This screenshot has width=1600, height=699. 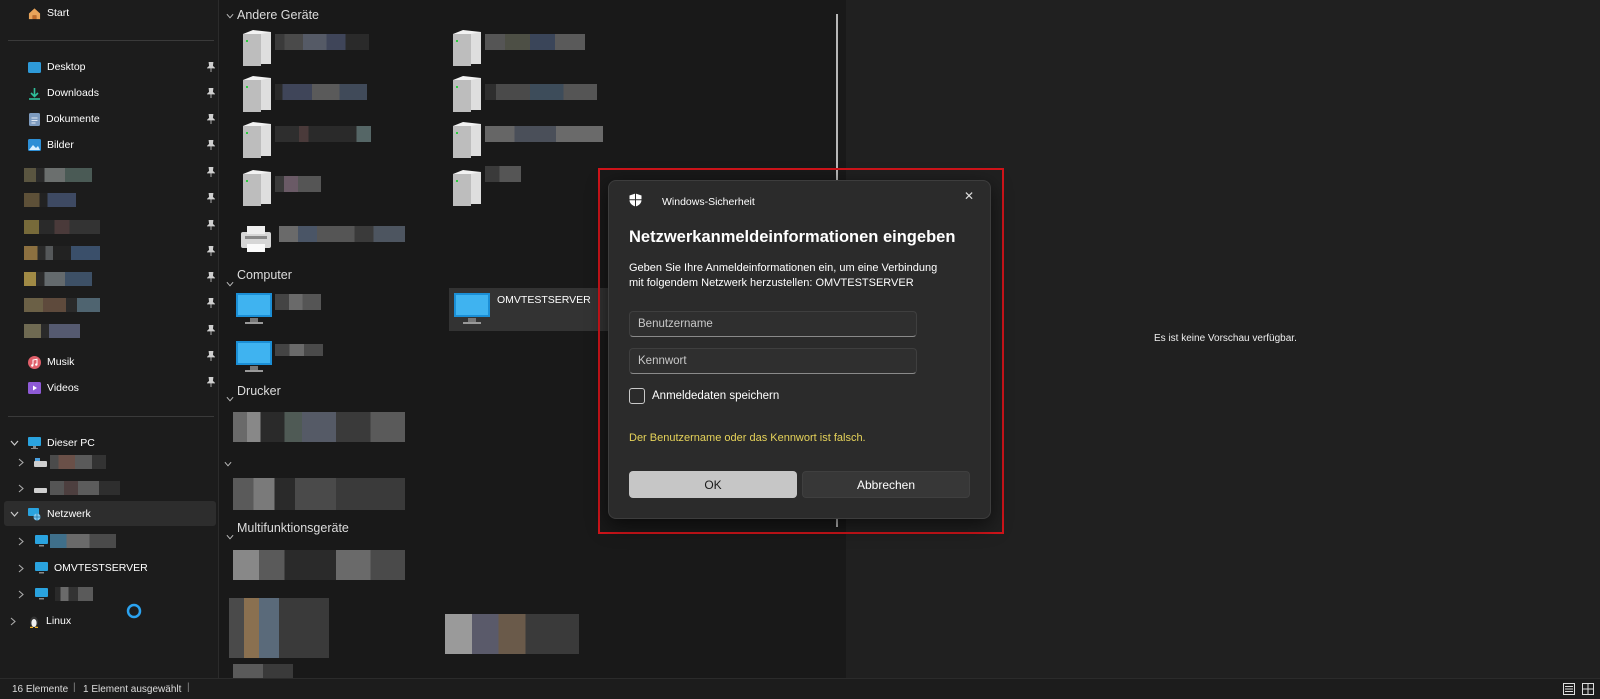 What do you see at coordinates (59, 621) in the screenshot?
I see `sidebar-item-label: Linux` at bounding box center [59, 621].